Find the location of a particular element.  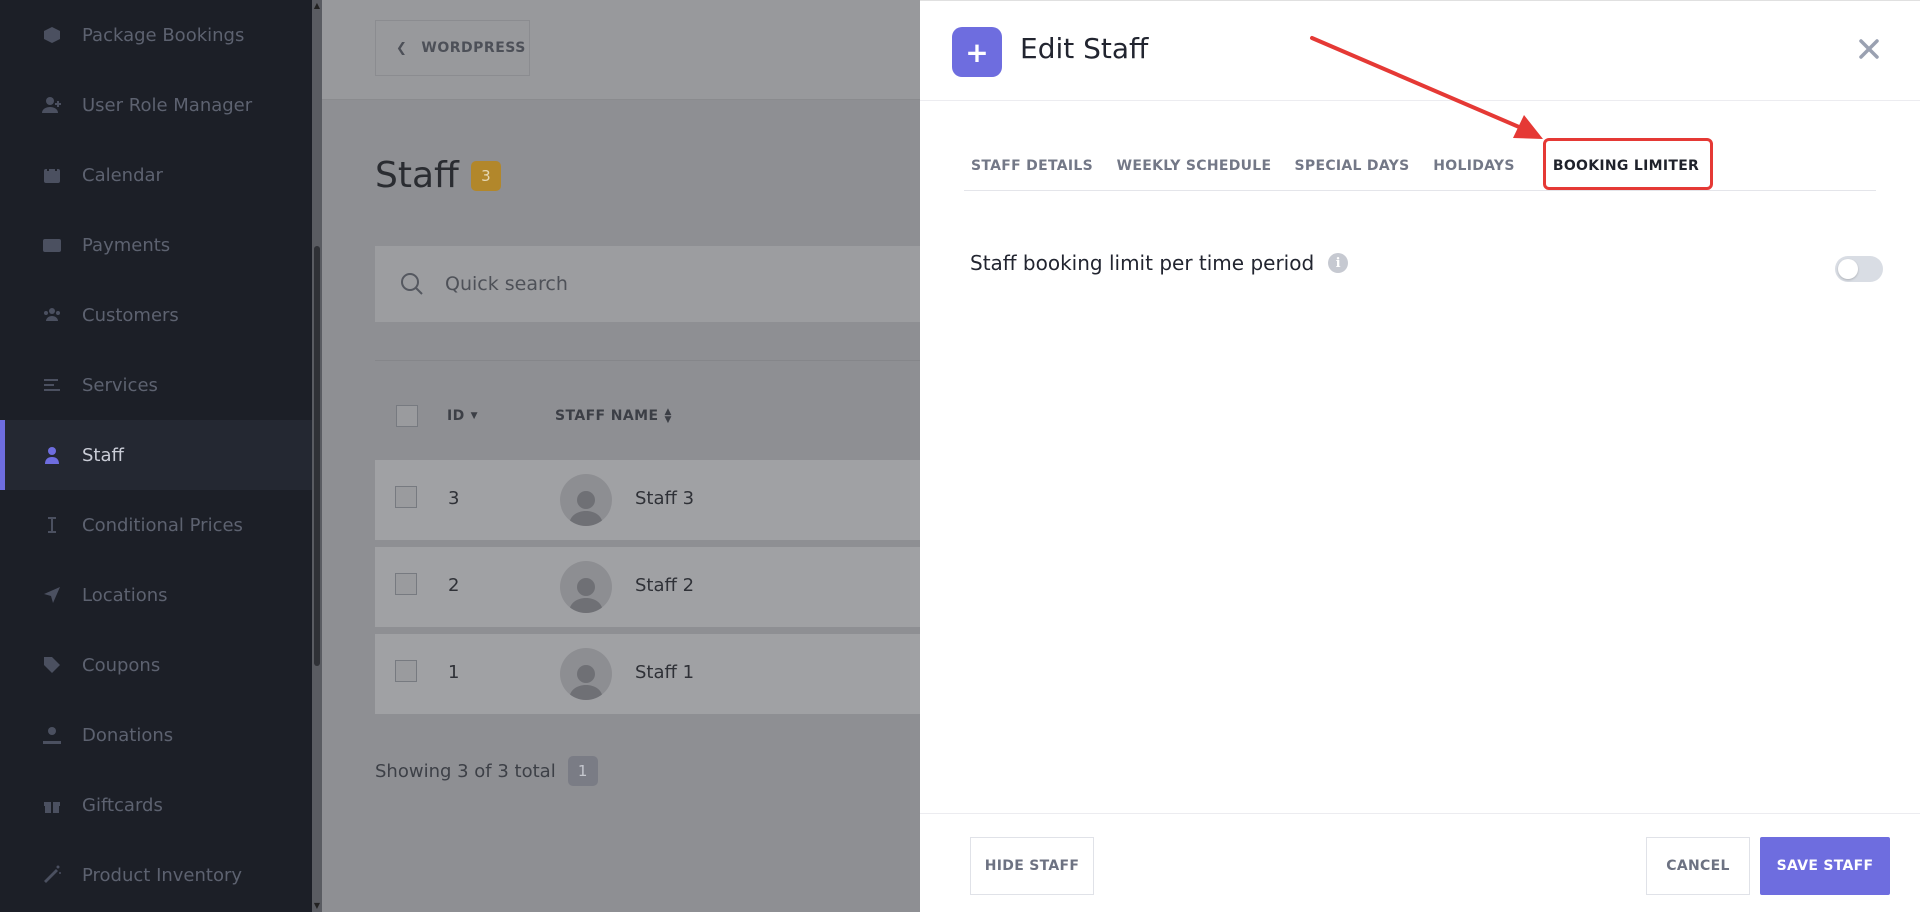

table-row: 2 Staff 2 is located at coordinates (647, 587).